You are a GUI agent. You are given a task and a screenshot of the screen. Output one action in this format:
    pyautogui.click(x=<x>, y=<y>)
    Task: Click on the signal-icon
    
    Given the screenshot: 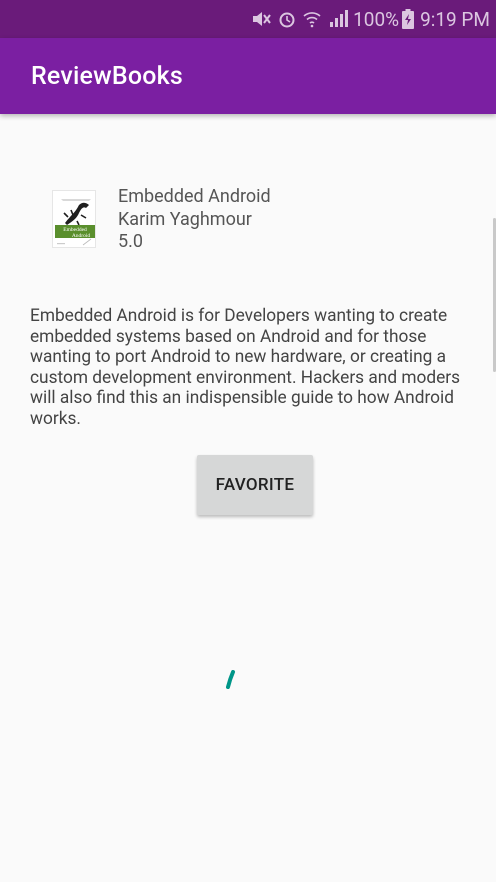 What is the action you would take?
    pyautogui.click(x=338, y=19)
    